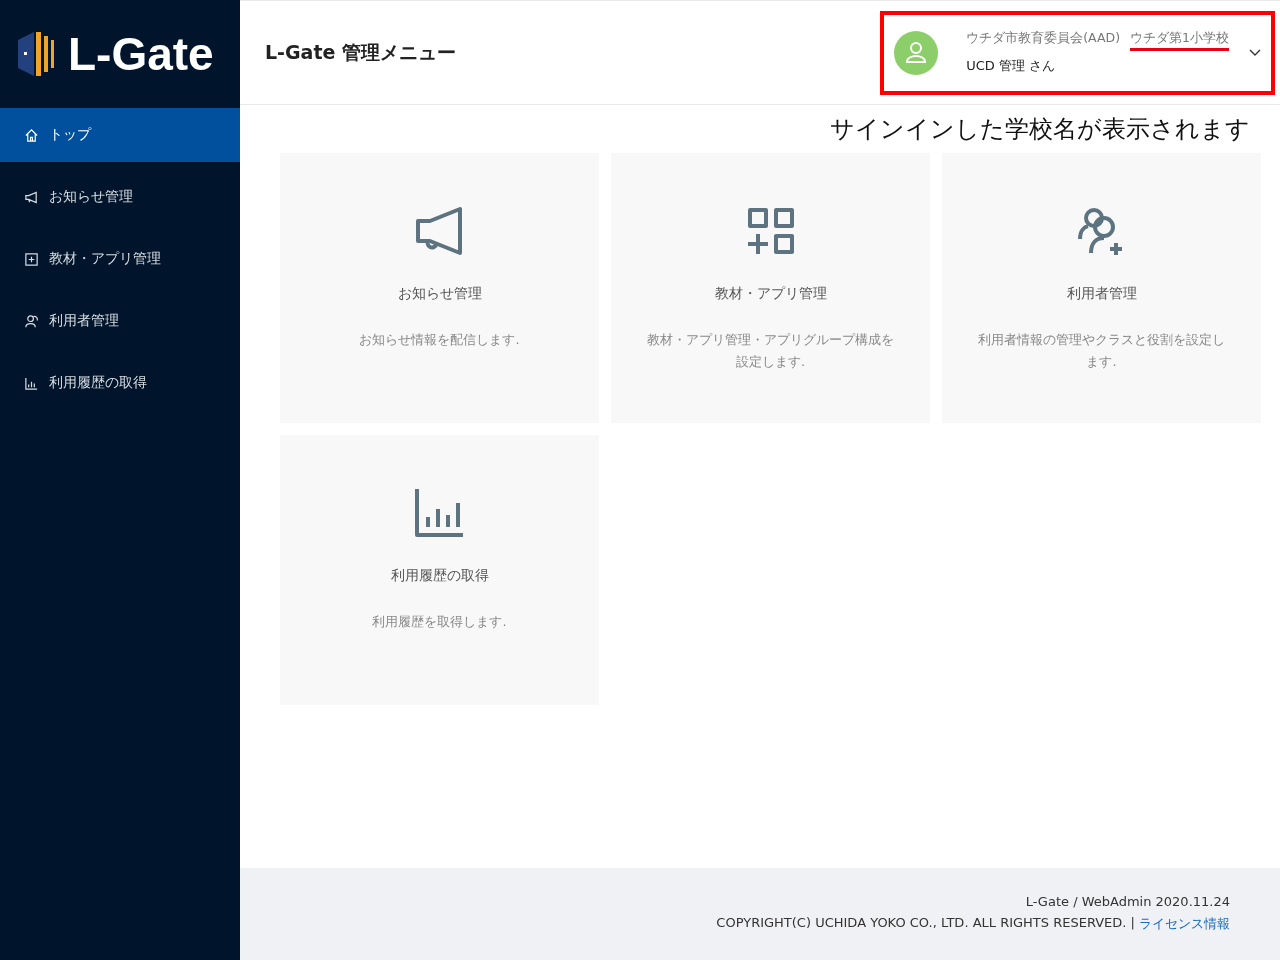  Describe the element at coordinates (1101, 351) in the screenshot. I see `card-description: 利用者情報の管理やクラスと役割を設定します.` at that location.